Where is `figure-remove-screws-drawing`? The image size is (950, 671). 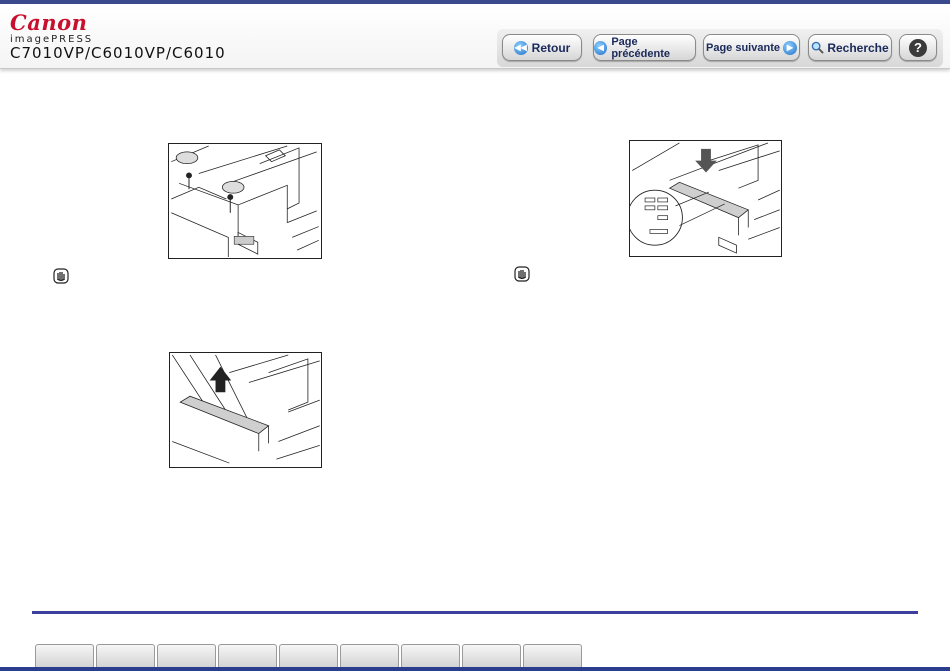 figure-remove-screws-drawing is located at coordinates (245, 201).